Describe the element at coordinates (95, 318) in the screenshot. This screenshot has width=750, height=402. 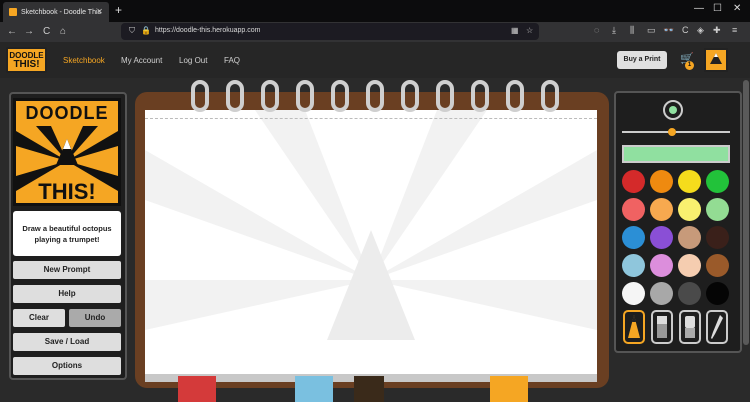
I see `undo-button: Undo` at that location.